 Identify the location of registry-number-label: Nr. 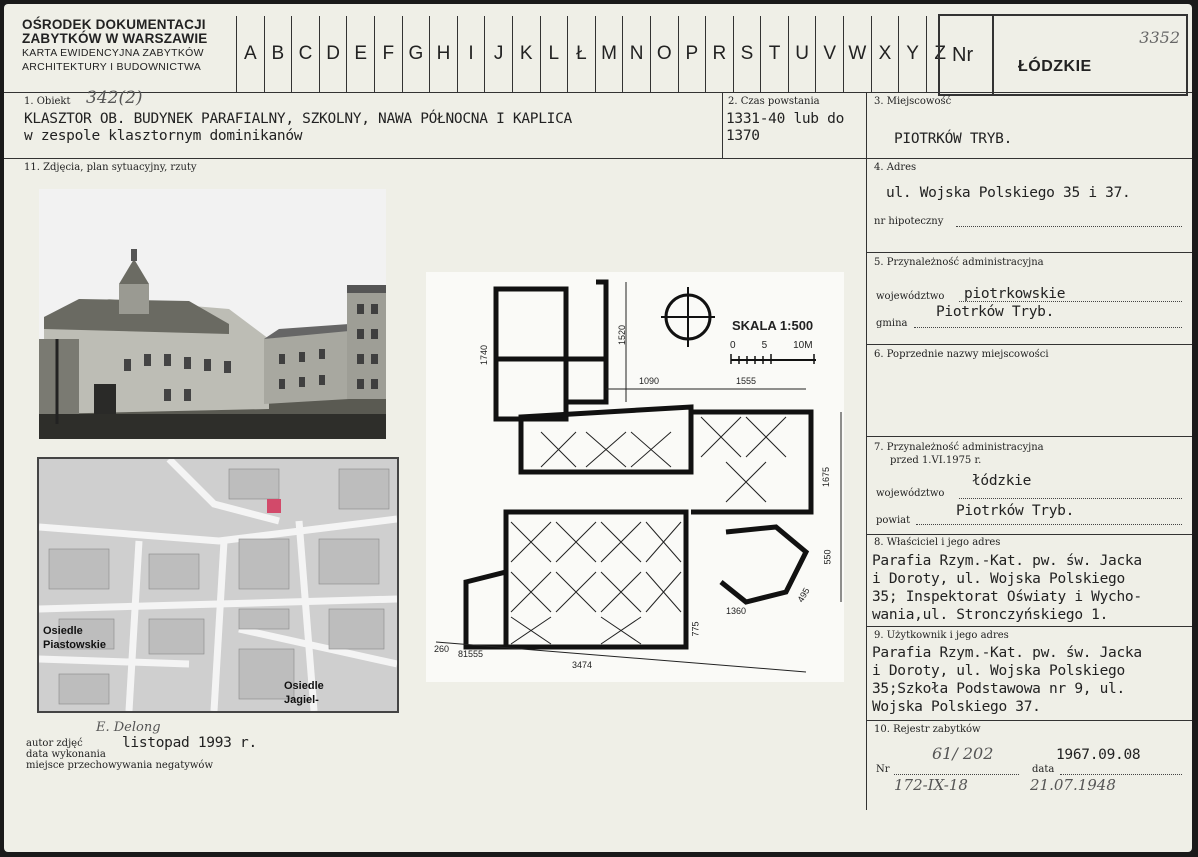
(883, 769).